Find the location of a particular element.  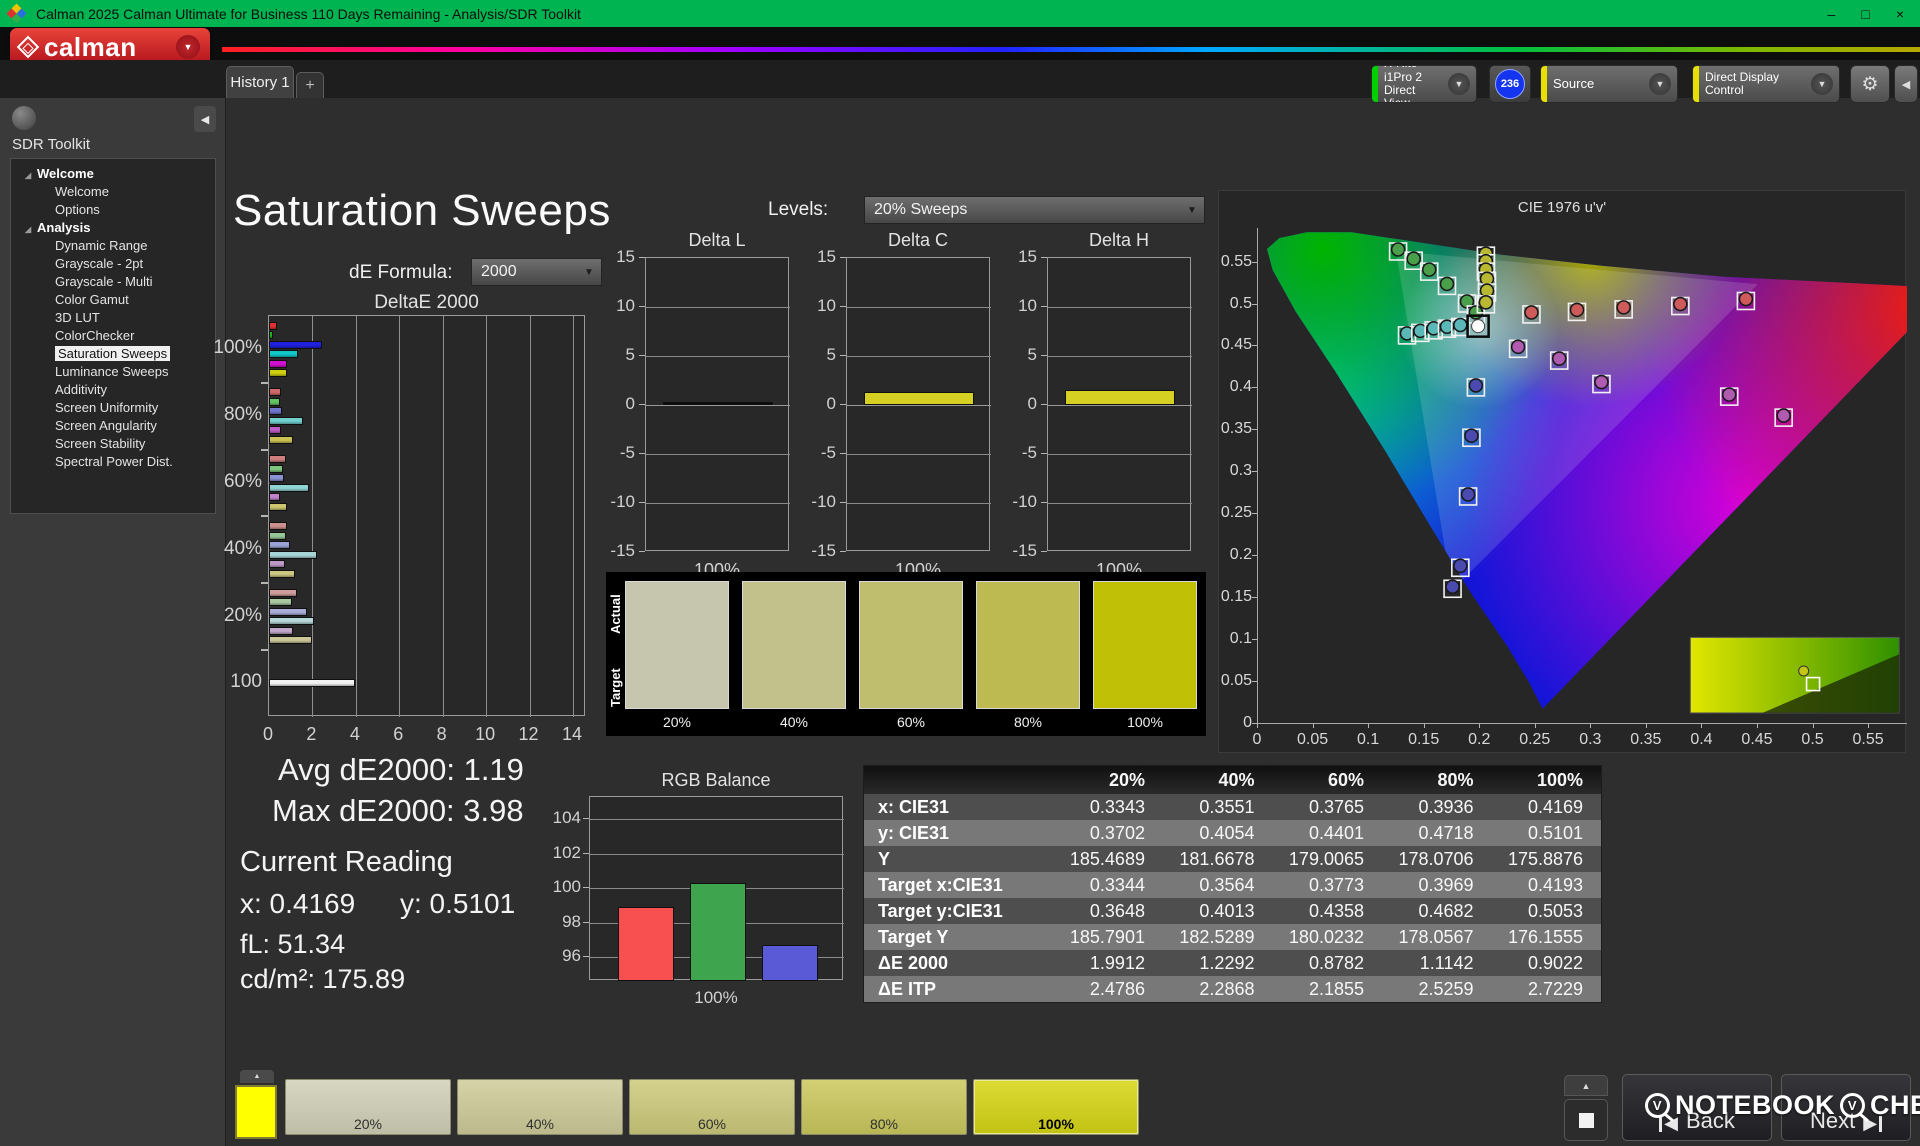

rainbow-divider is located at coordinates (1071, 49).